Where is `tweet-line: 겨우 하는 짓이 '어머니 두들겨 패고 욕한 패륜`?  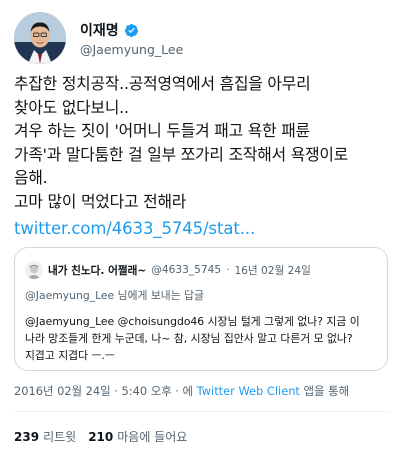
tweet-line: 겨우 하는 짓이 '어머니 두들겨 패고 욕한 패륜 is located at coordinates (162, 131).